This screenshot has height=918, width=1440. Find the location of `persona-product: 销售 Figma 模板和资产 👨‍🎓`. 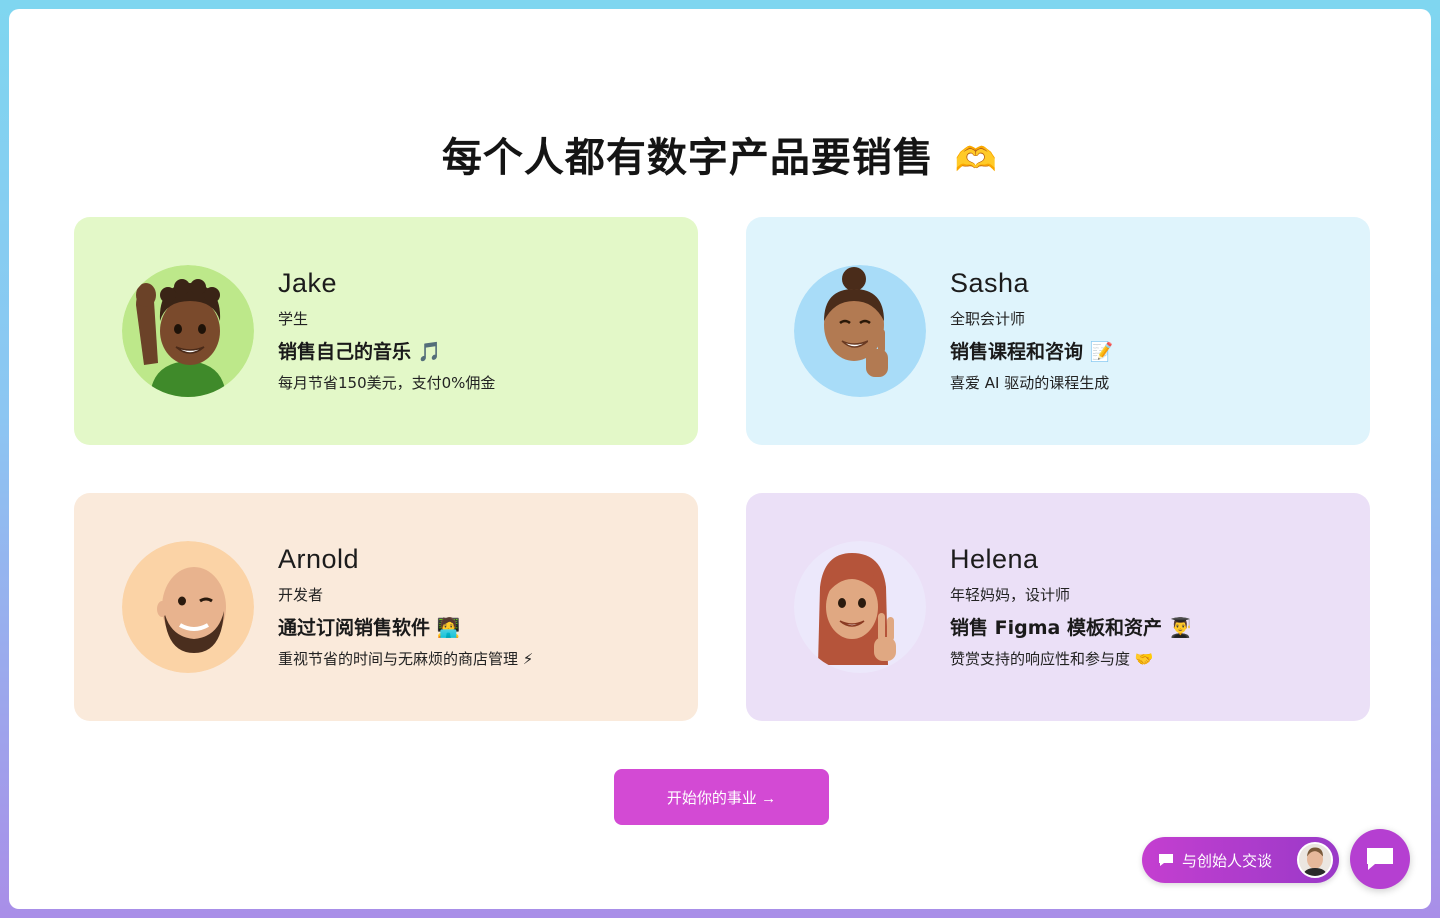

persona-product: 销售 Figma 模板和资产 👨‍🎓 is located at coordinates (1071, 628).